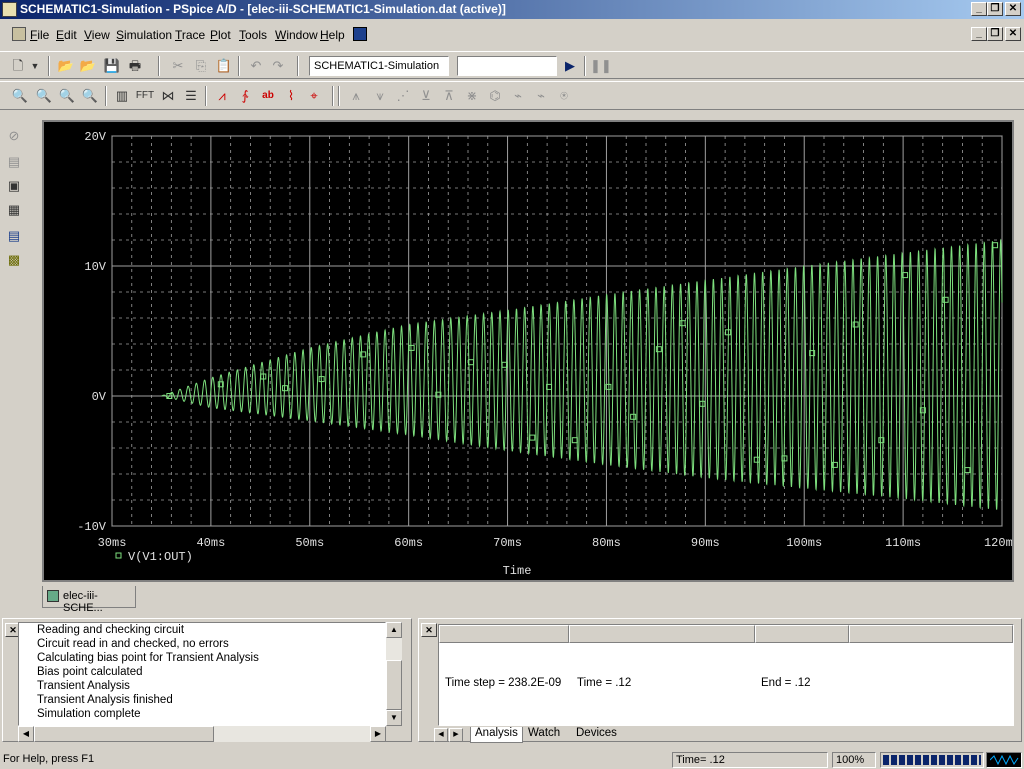  Describe the element at coordinates (92, 527) in the screenshot. I see `y-tick-label: -10V` at that location.